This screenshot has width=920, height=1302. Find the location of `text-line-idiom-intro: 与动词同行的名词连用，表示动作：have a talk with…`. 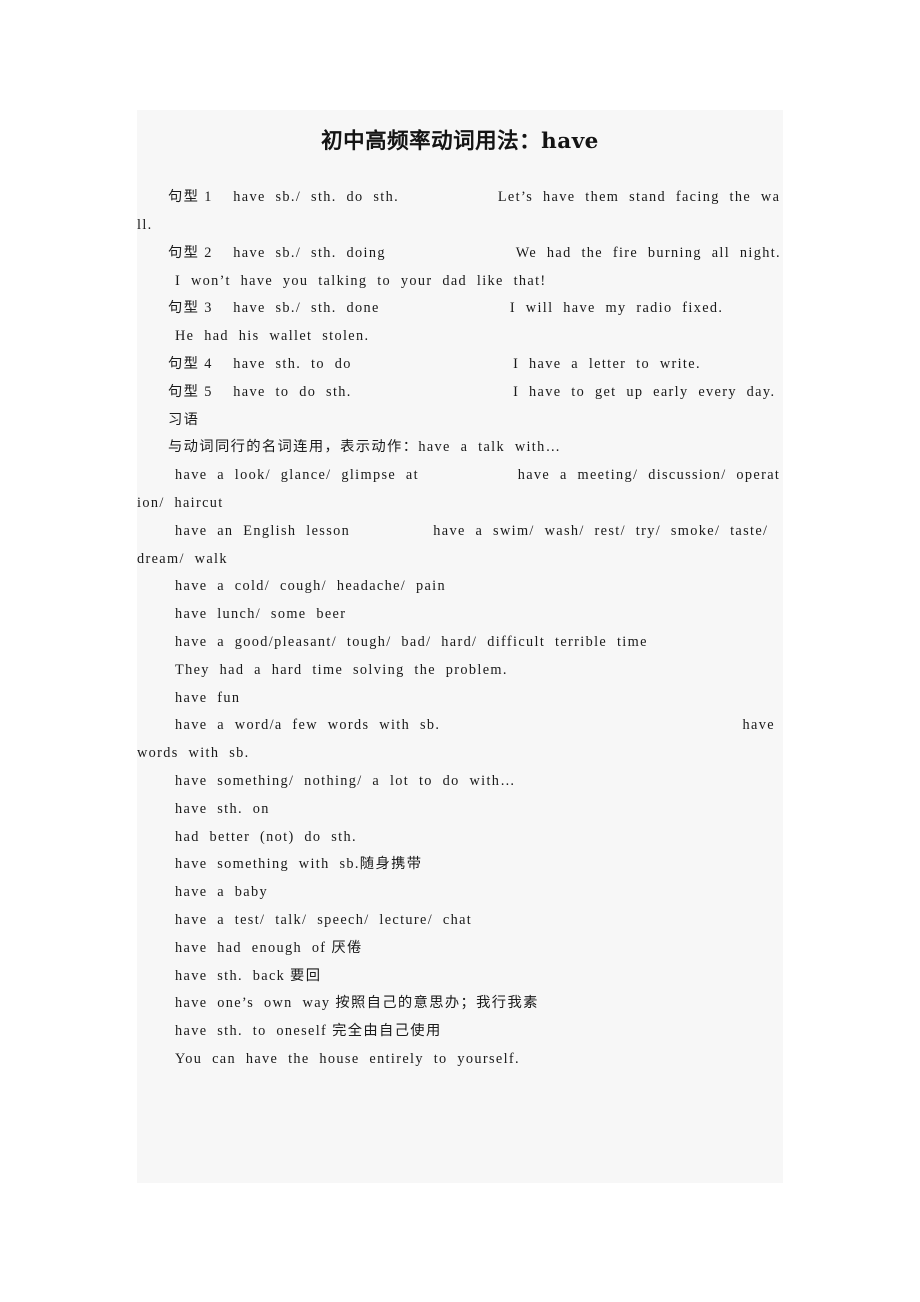

text-line-idiom-intro: 与动词同行的名词连用，表示动作：have a talk with… is located at coordinates (365, 447).